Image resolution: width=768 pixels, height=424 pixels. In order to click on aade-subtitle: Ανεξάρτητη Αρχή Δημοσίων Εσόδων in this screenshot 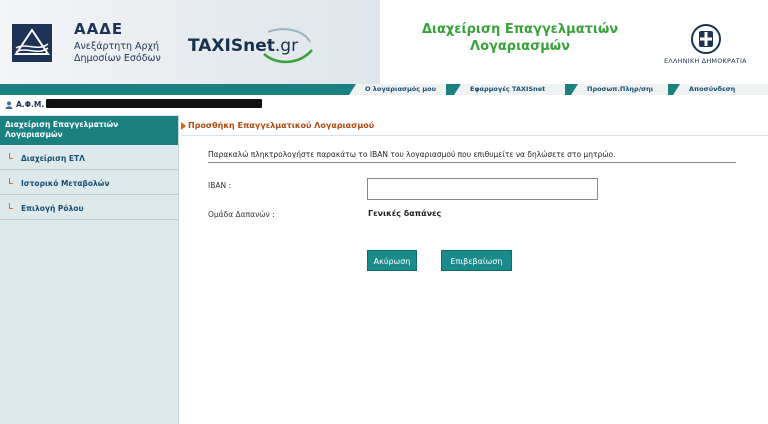, I will do `click(117, 53)`.